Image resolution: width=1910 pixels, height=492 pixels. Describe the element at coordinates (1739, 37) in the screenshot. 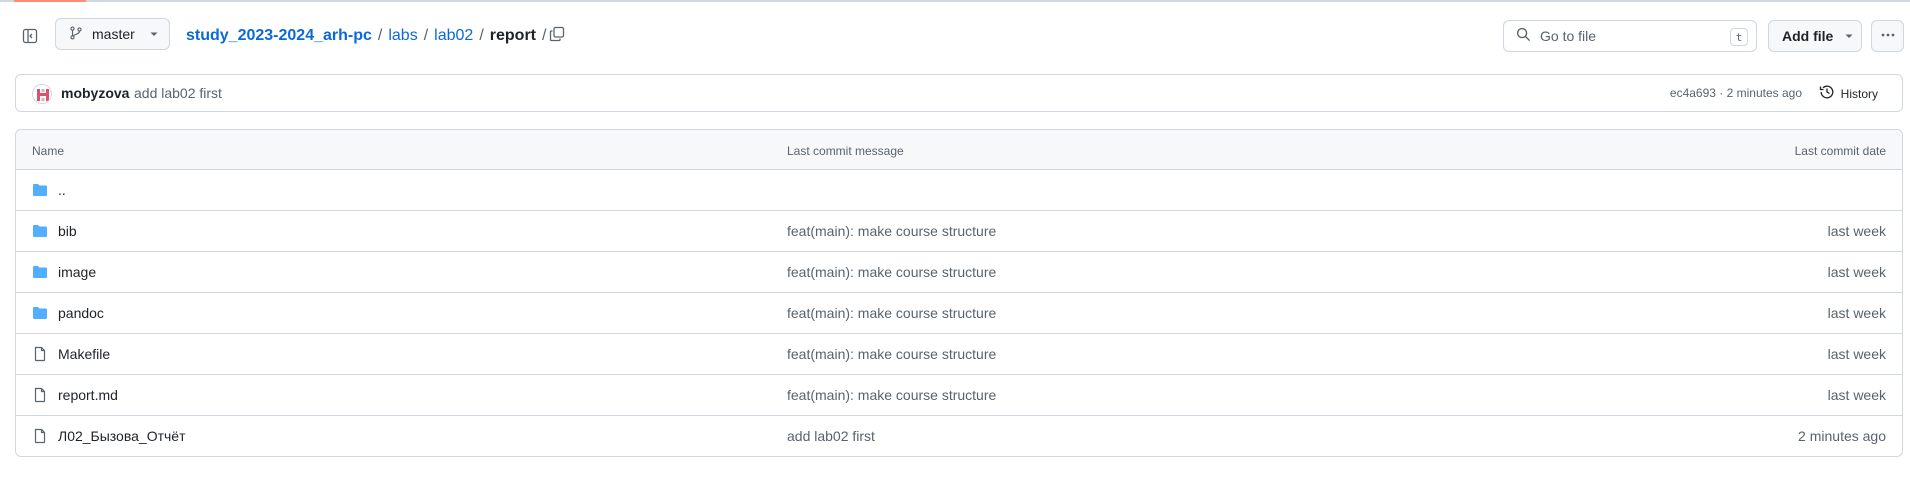

I see `keyboard-shortcut-hint: t` at that location.